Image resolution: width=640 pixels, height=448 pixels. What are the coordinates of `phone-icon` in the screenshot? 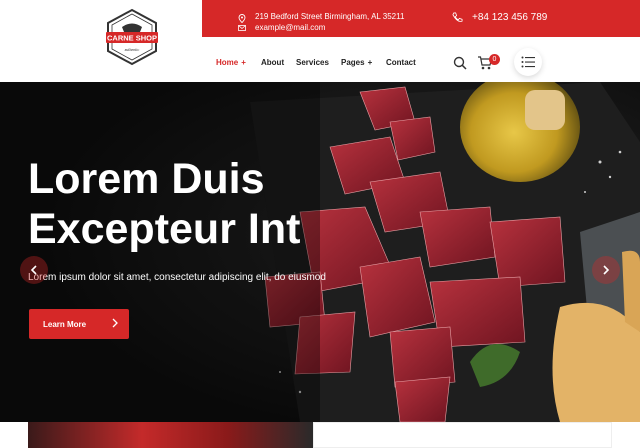 It's located at (457, 17).